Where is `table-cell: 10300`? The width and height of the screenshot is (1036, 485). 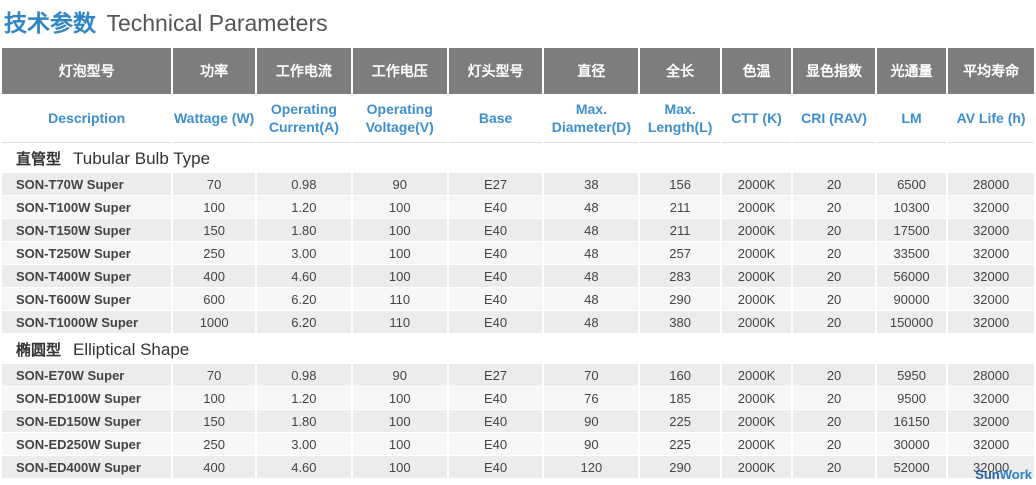
table-cell: 10300 is located at coordinates (911, 207).